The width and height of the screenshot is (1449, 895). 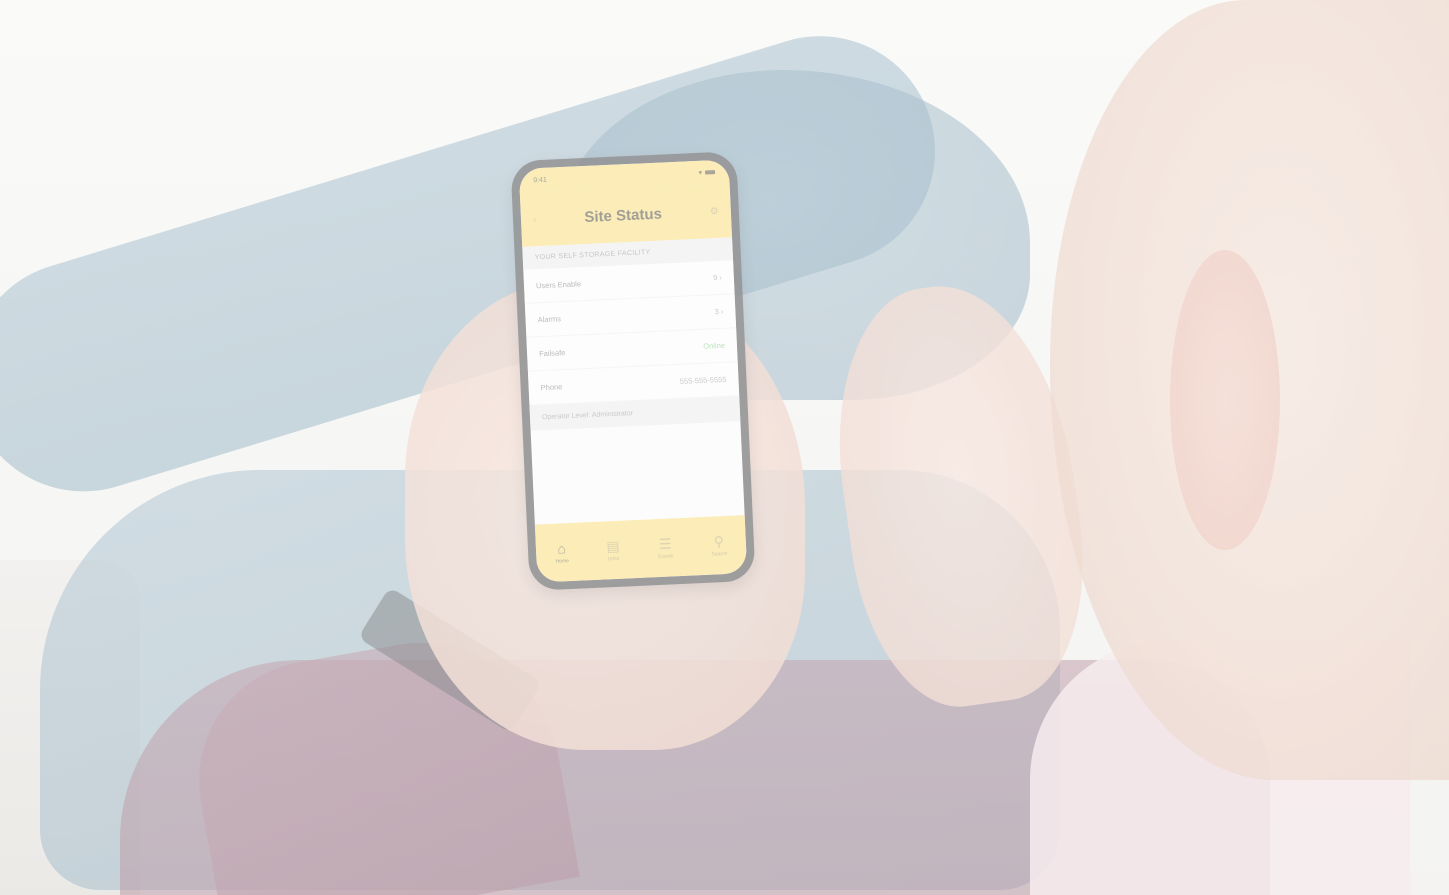 I want to click on status-time: 9:41, so click(x=540, y=180).